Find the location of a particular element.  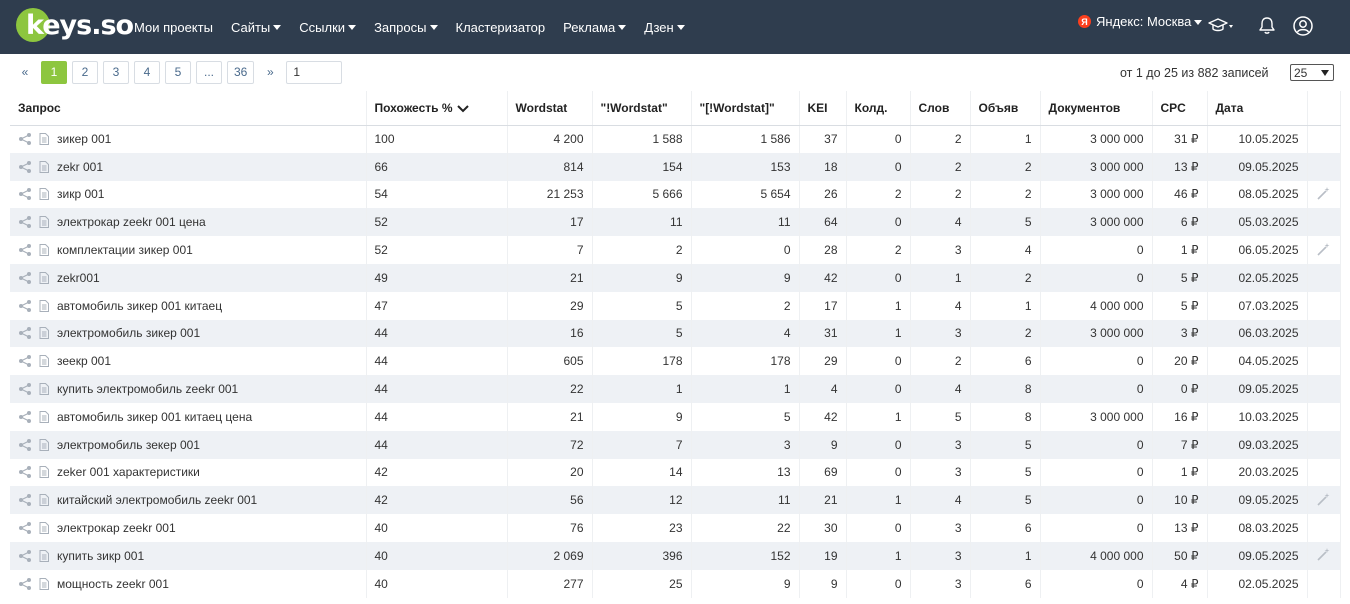

query-text: zekr001 is located at coordinates (78, 278).